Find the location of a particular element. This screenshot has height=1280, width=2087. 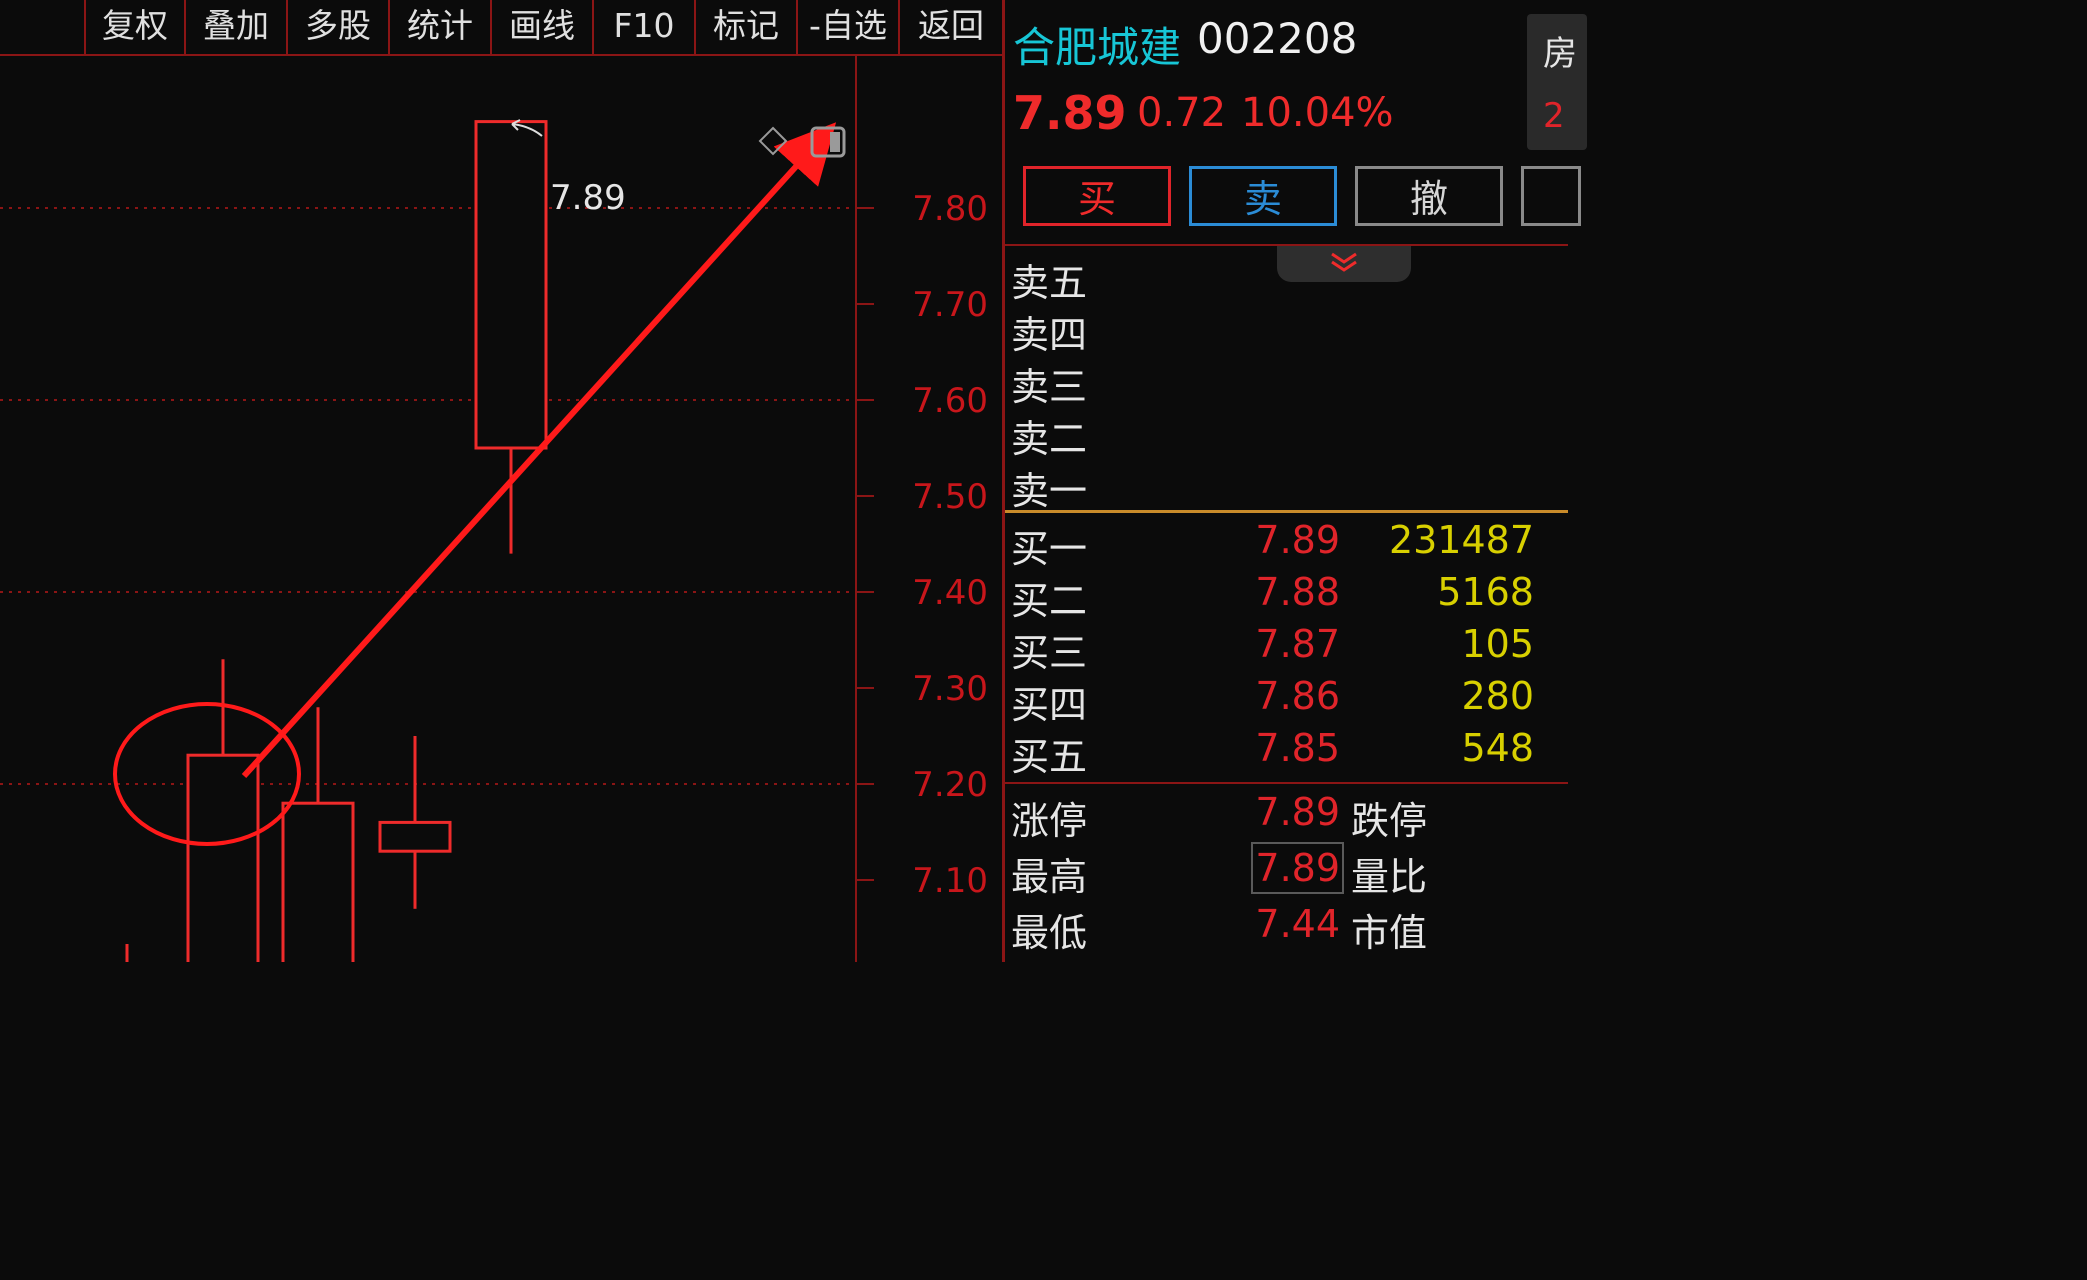

y-tick-label: 7.70 is located at coordinates (950, 305).